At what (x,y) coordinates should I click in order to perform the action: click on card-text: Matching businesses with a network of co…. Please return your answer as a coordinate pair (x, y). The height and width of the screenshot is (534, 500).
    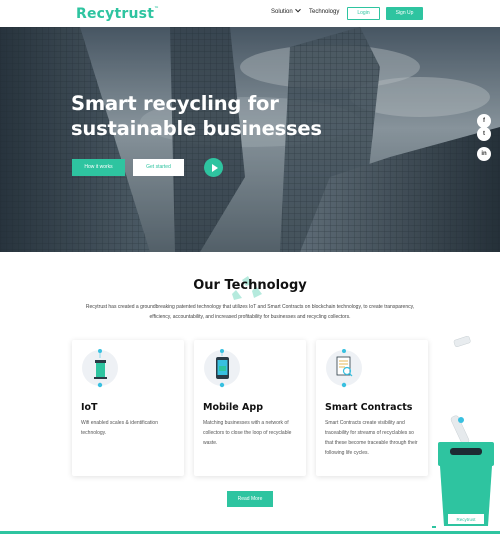
    Looking at the image, I should click on (247, 433).